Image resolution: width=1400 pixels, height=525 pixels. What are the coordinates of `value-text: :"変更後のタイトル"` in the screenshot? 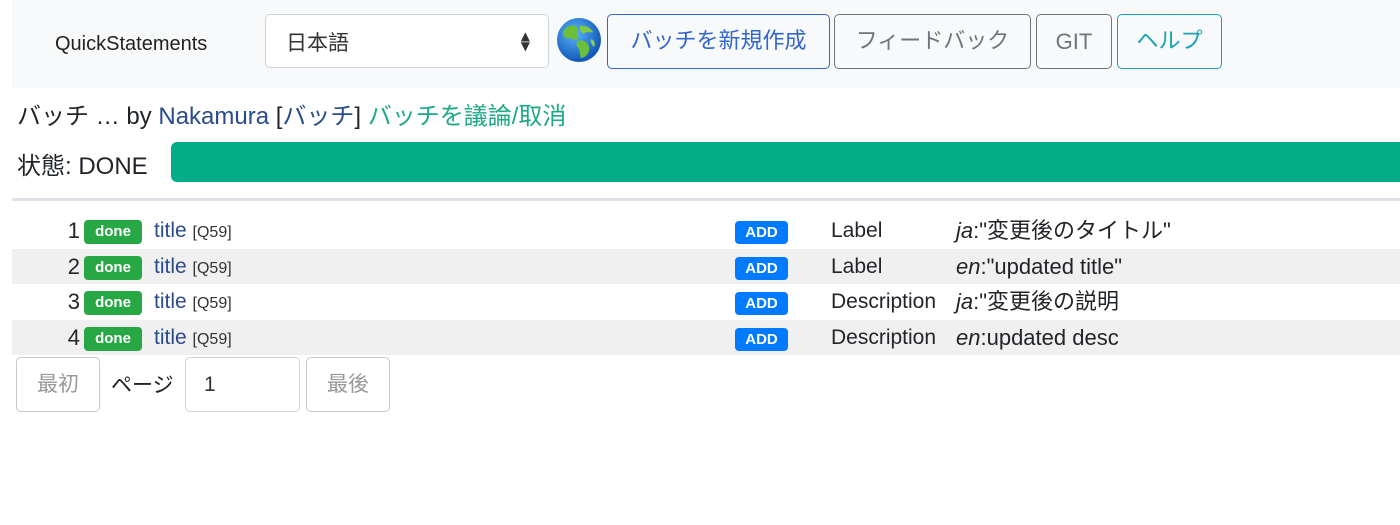 It's located at (1072, 230).